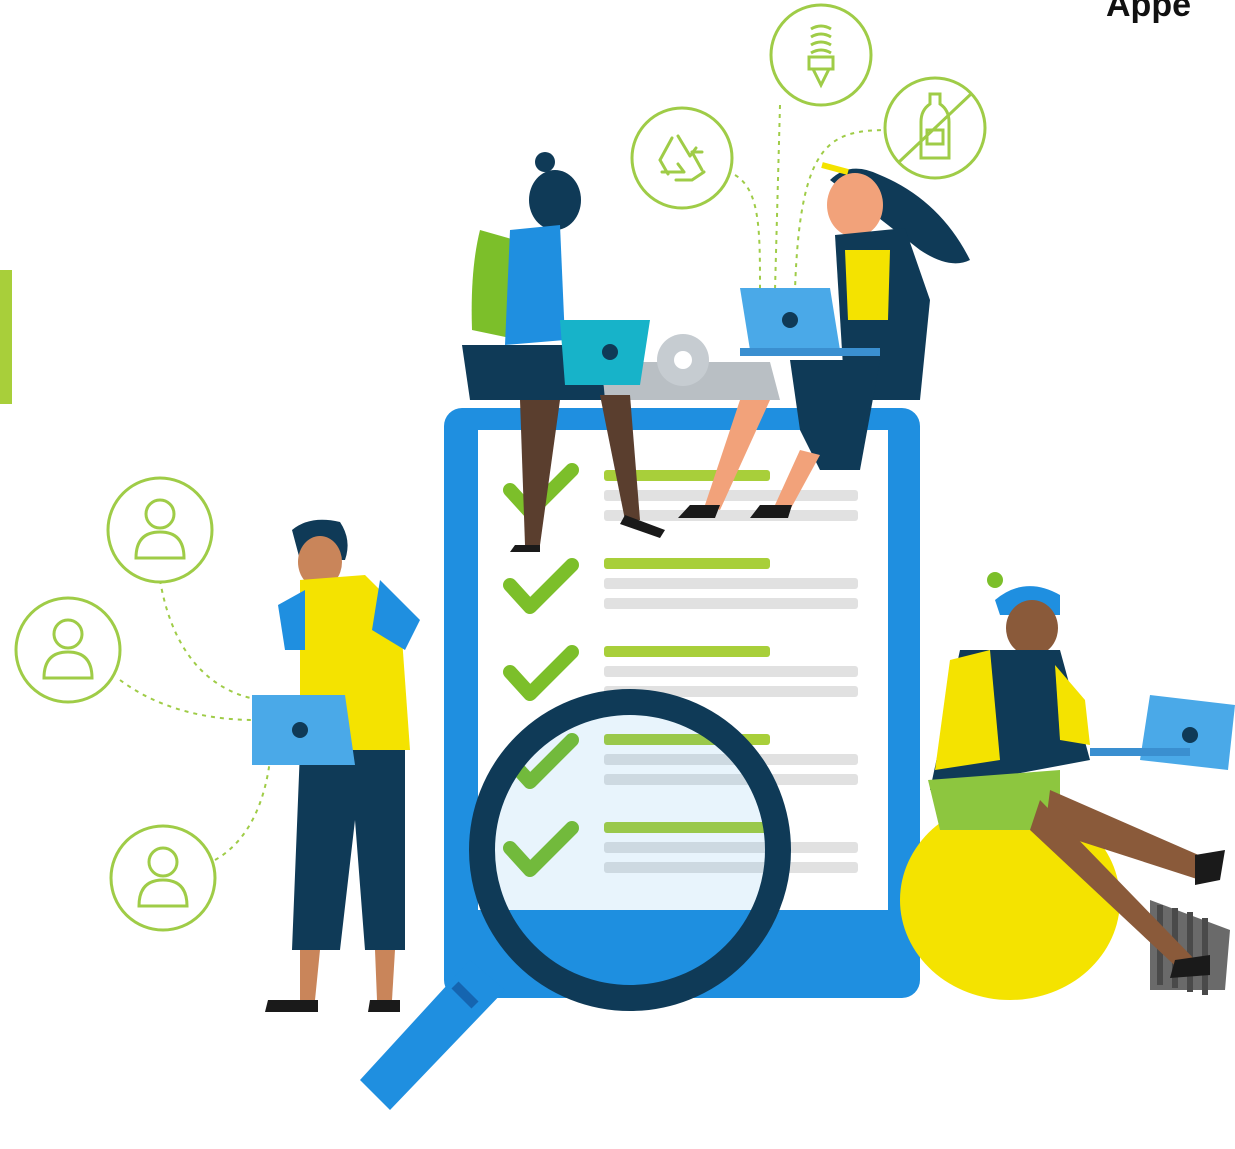 The width and height of the screenshot is (1235, 1149). What do you see at coordinates (935, 128) in the screenshot?
I see `no-plastic-bottle-icon` at bounding box center [935, 128].